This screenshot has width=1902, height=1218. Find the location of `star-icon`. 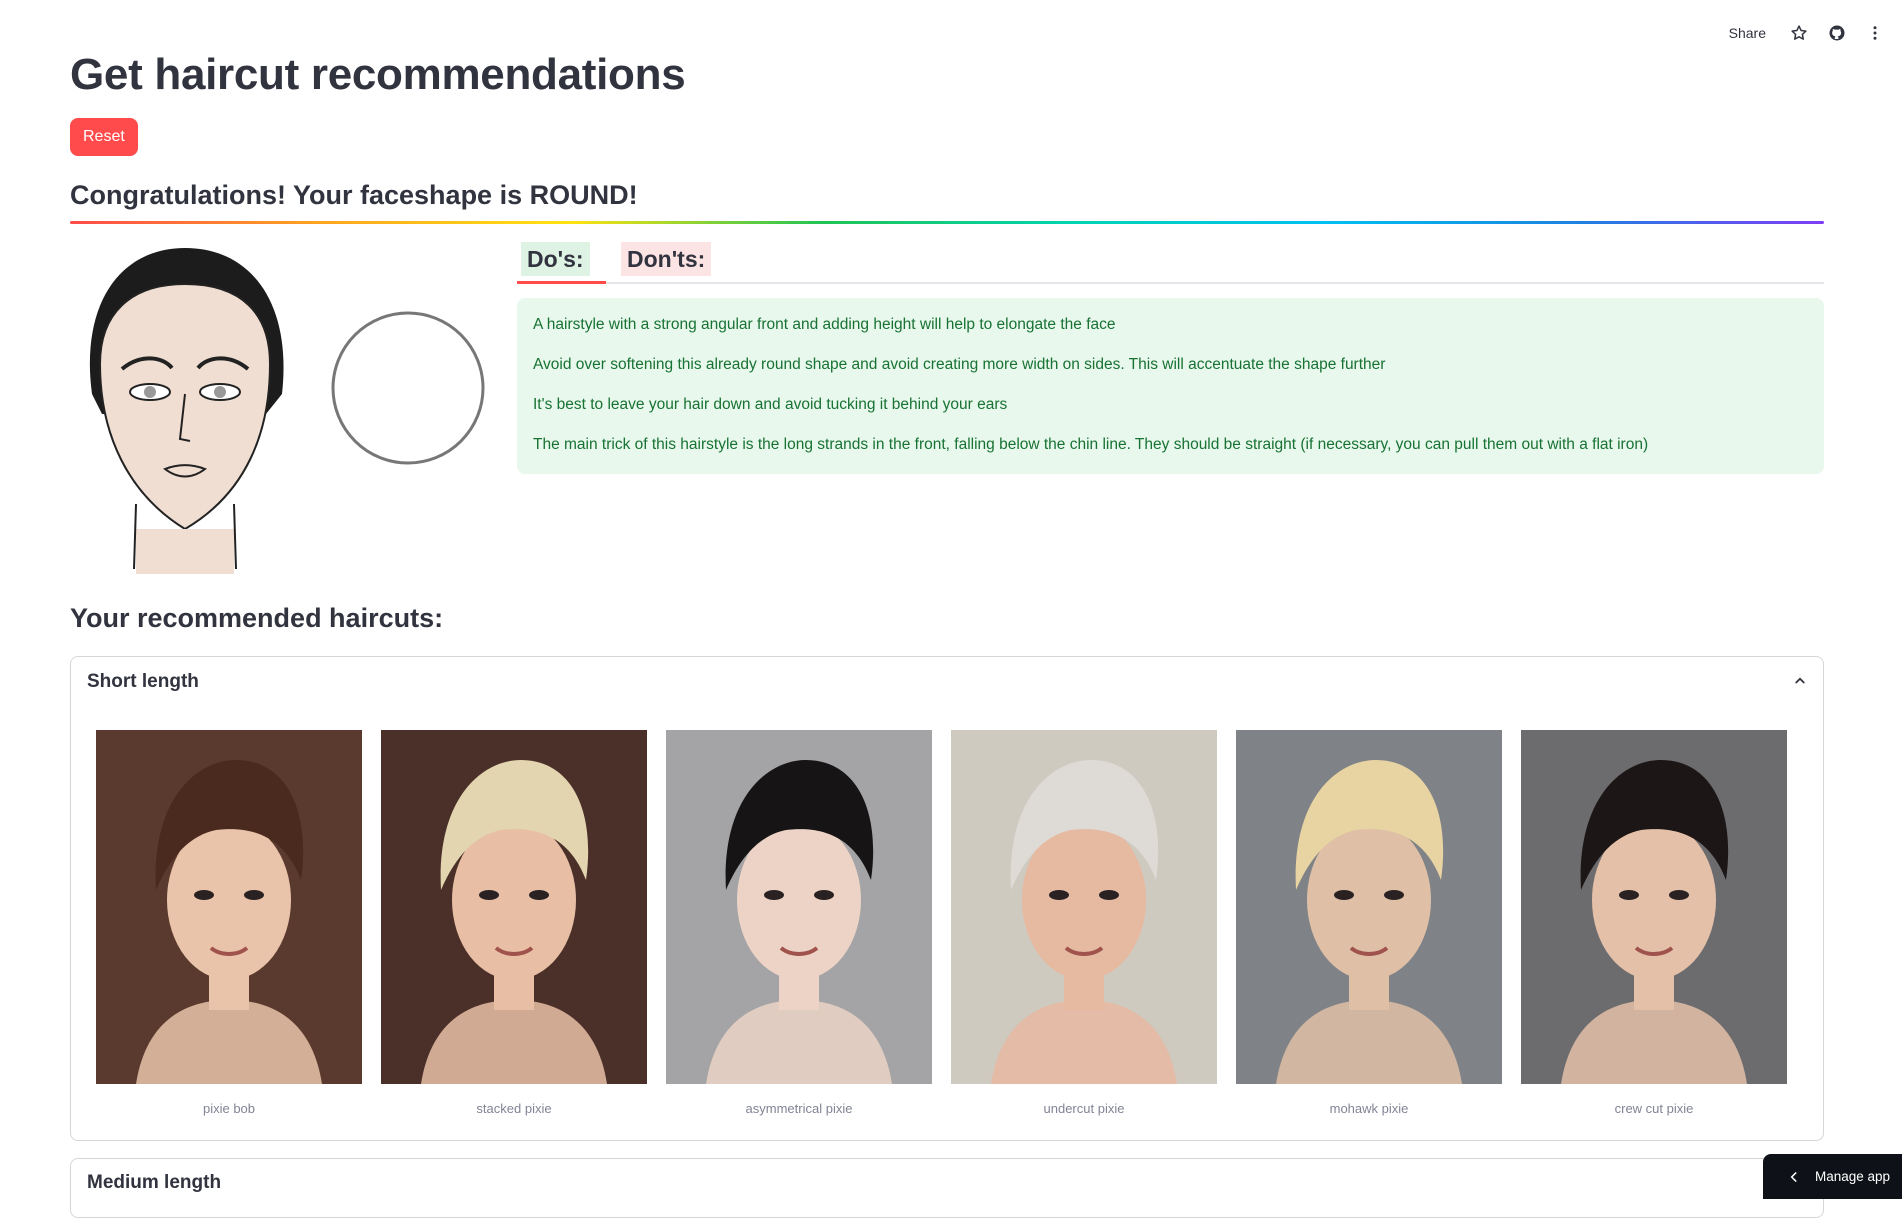

star-icon is located at coordinates (1799, 33).